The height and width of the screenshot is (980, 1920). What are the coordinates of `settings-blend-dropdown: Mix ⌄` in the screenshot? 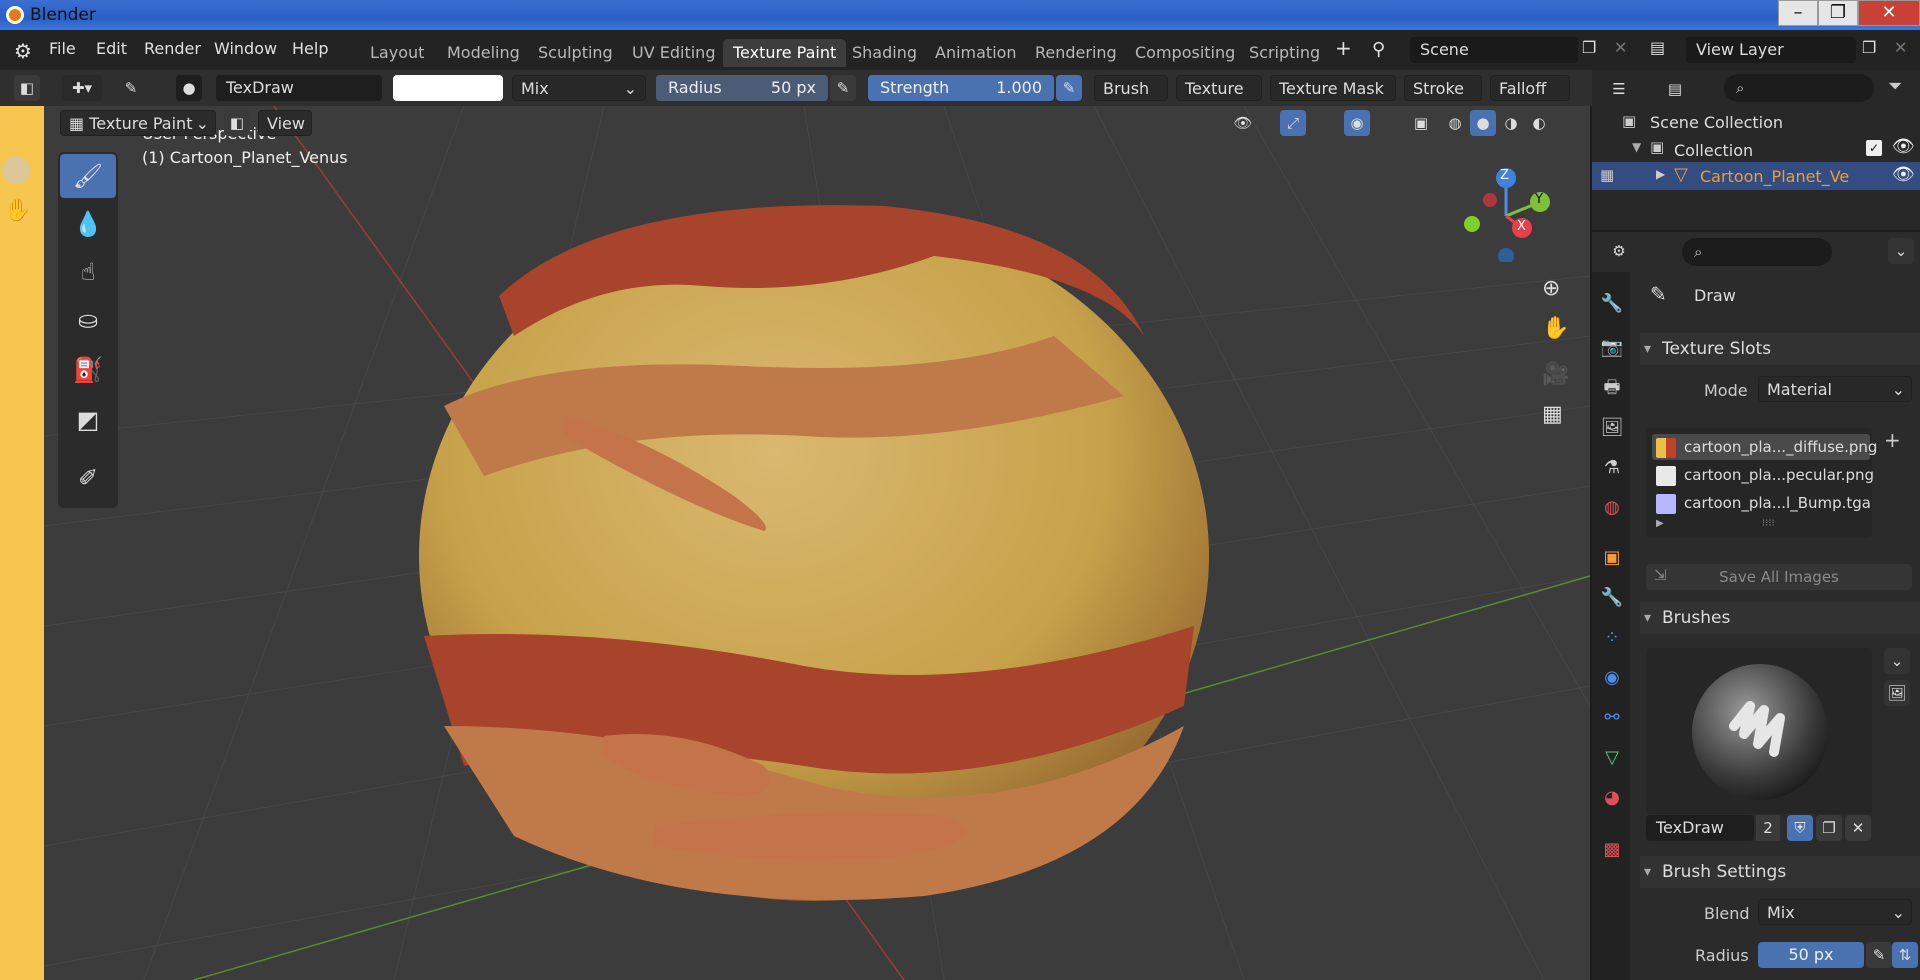 It's located at (1835, 912).